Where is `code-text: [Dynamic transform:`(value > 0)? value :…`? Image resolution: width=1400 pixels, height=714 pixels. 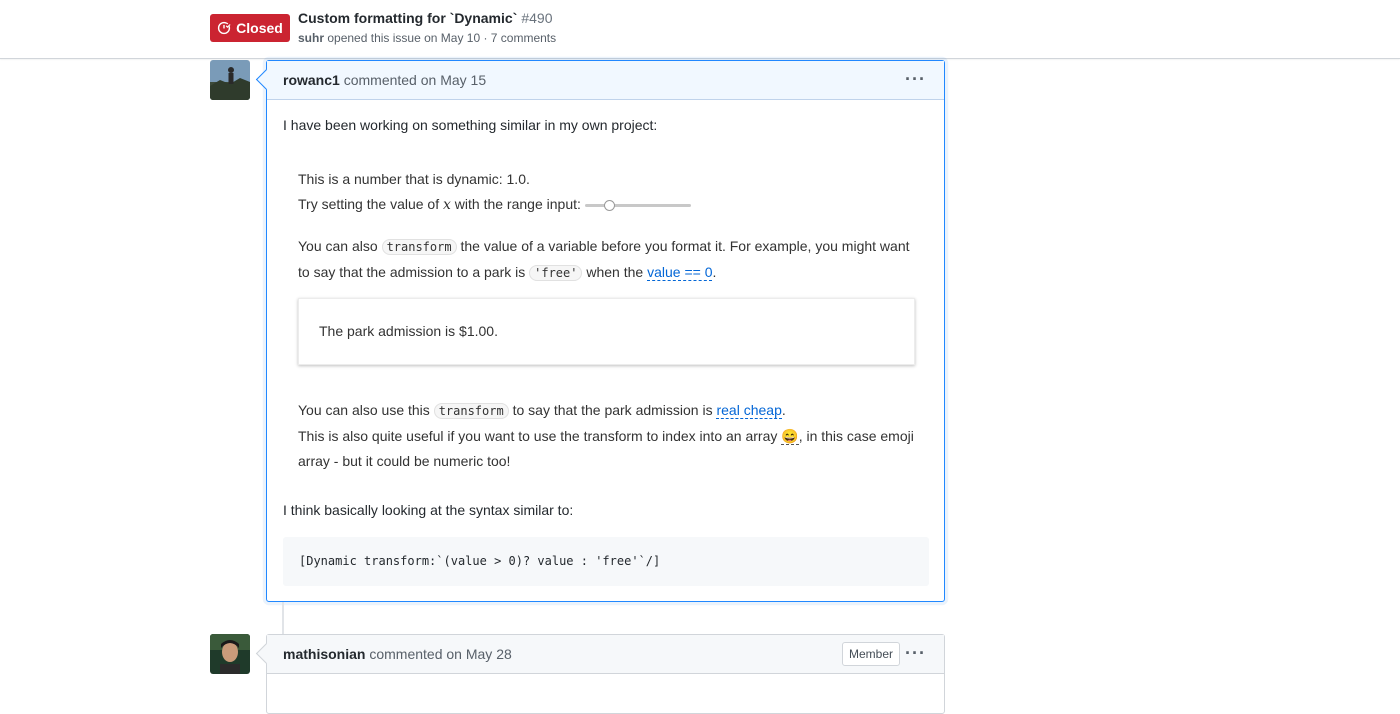
code-text: [Dynamic transform:`(value > 0)? value :… is located at coordinates (480, 561).